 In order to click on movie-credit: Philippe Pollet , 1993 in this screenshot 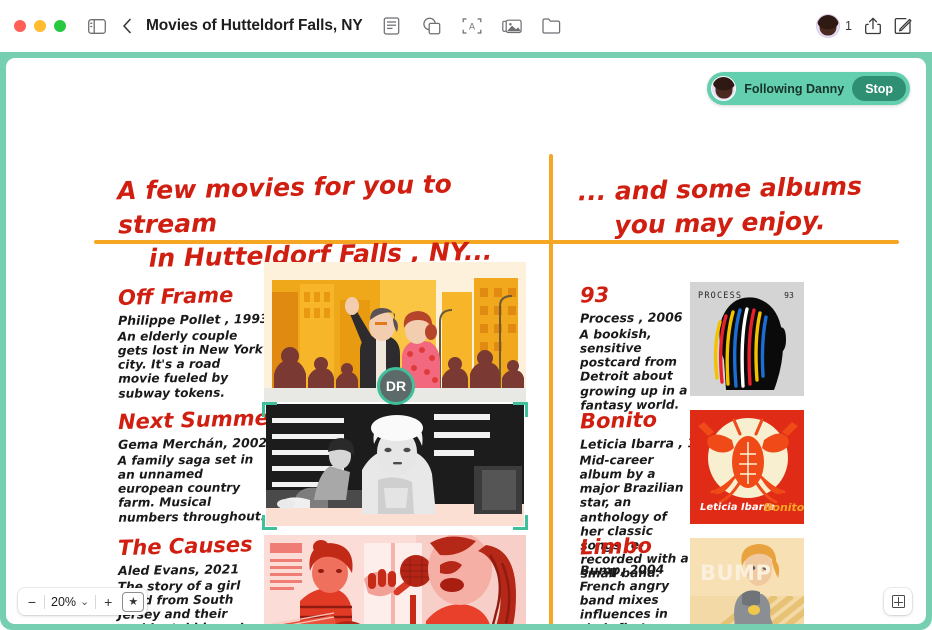, I will do `click(193, 319)`.